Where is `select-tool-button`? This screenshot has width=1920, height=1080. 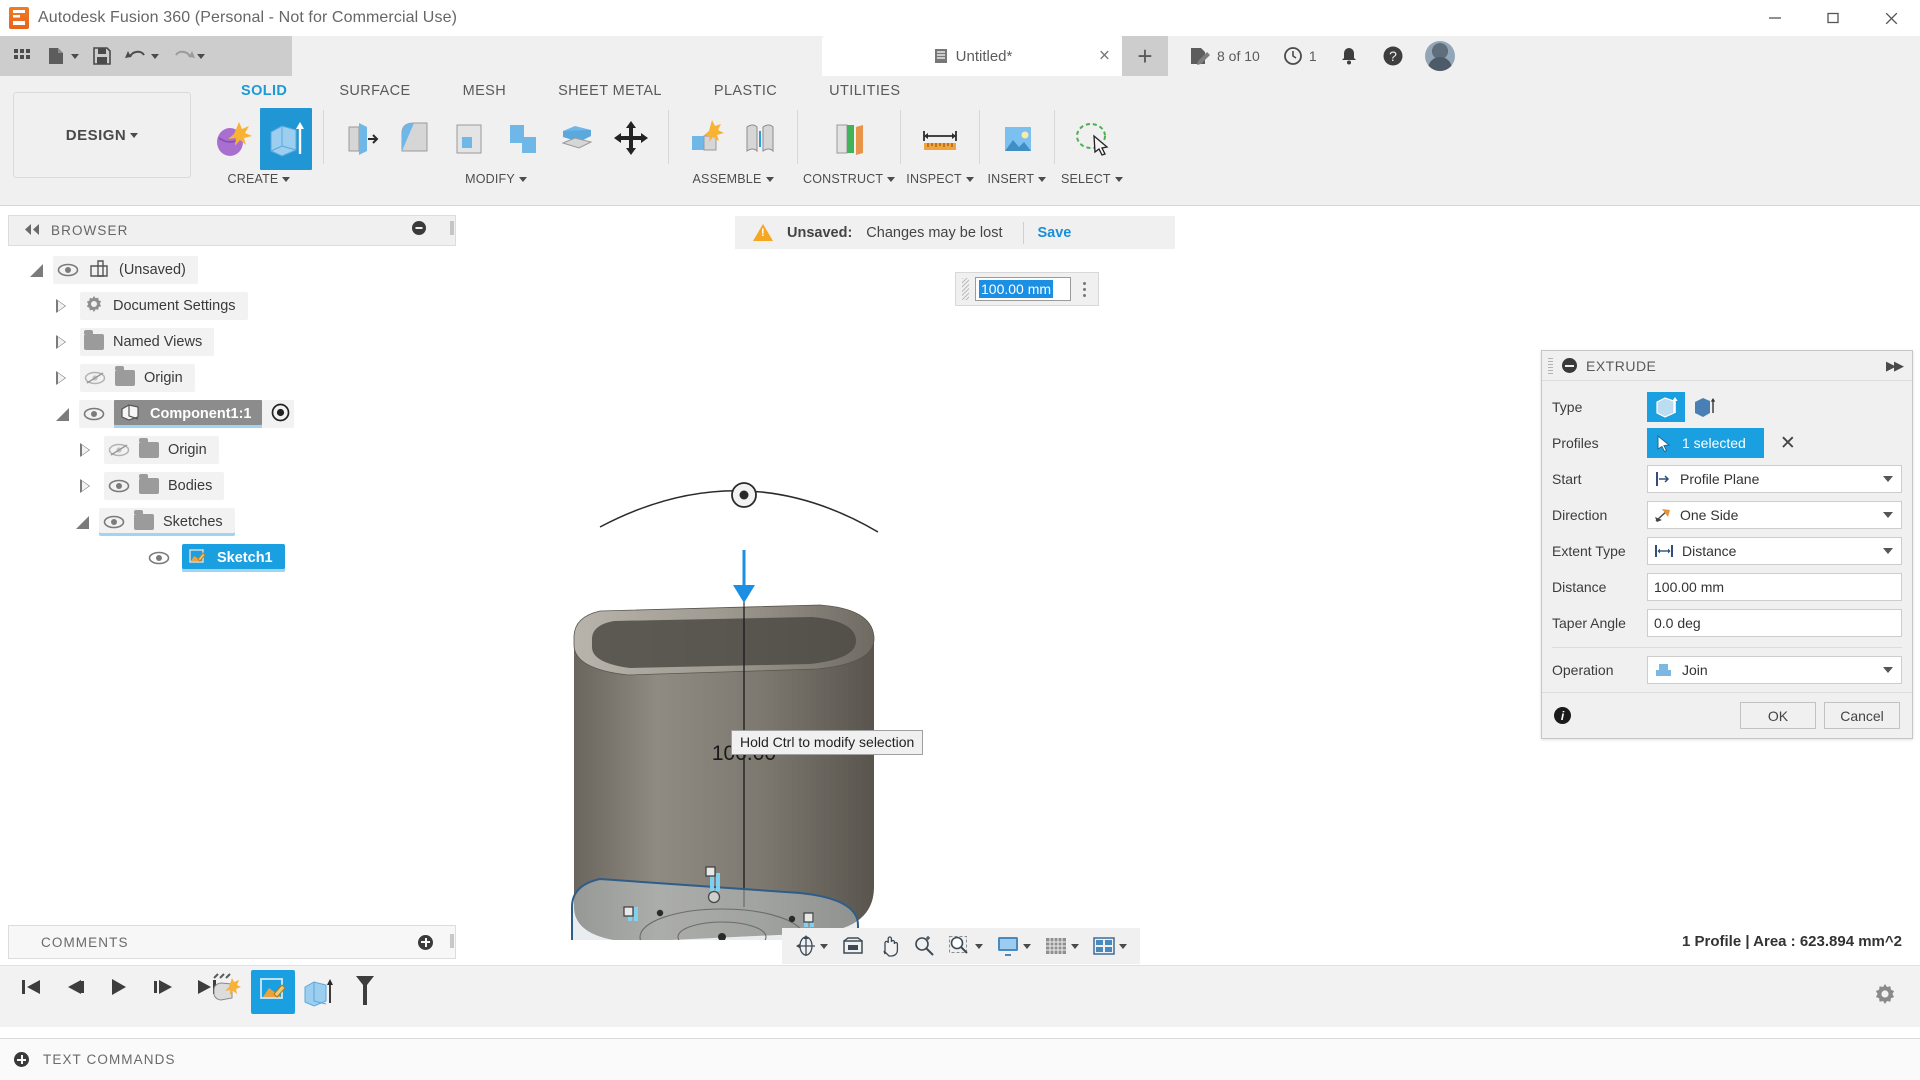
select-tool-button is located at coordinates (1092, 139).